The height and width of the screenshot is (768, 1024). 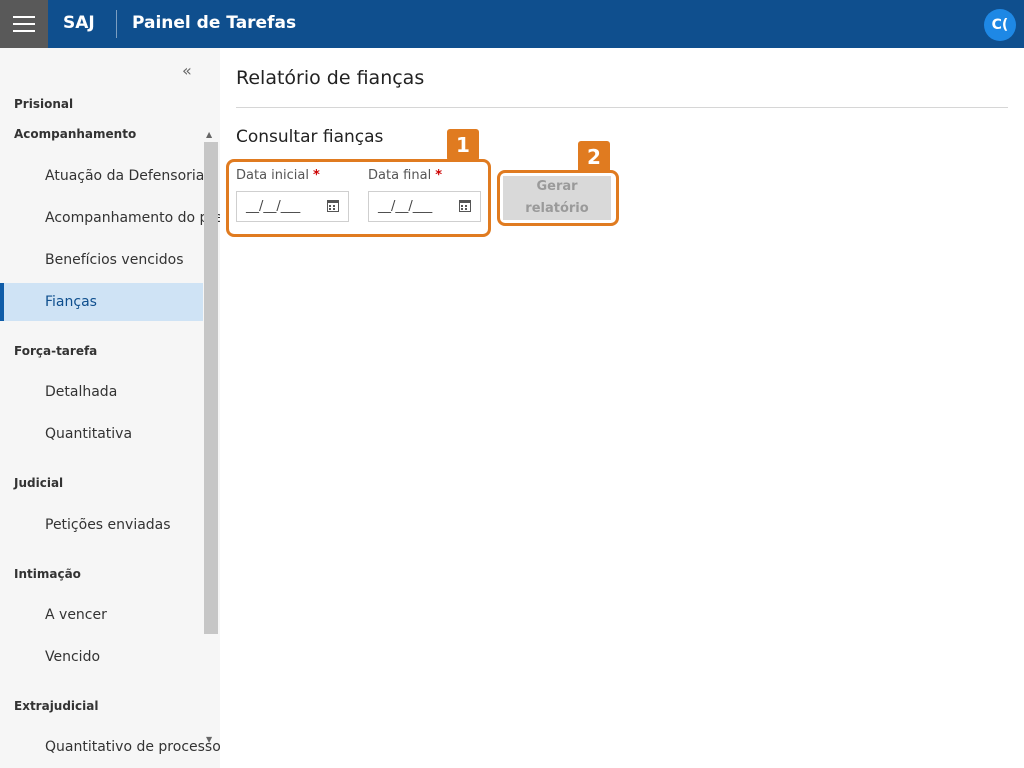 I want to click on header-divider, so click(x=116, y=24).